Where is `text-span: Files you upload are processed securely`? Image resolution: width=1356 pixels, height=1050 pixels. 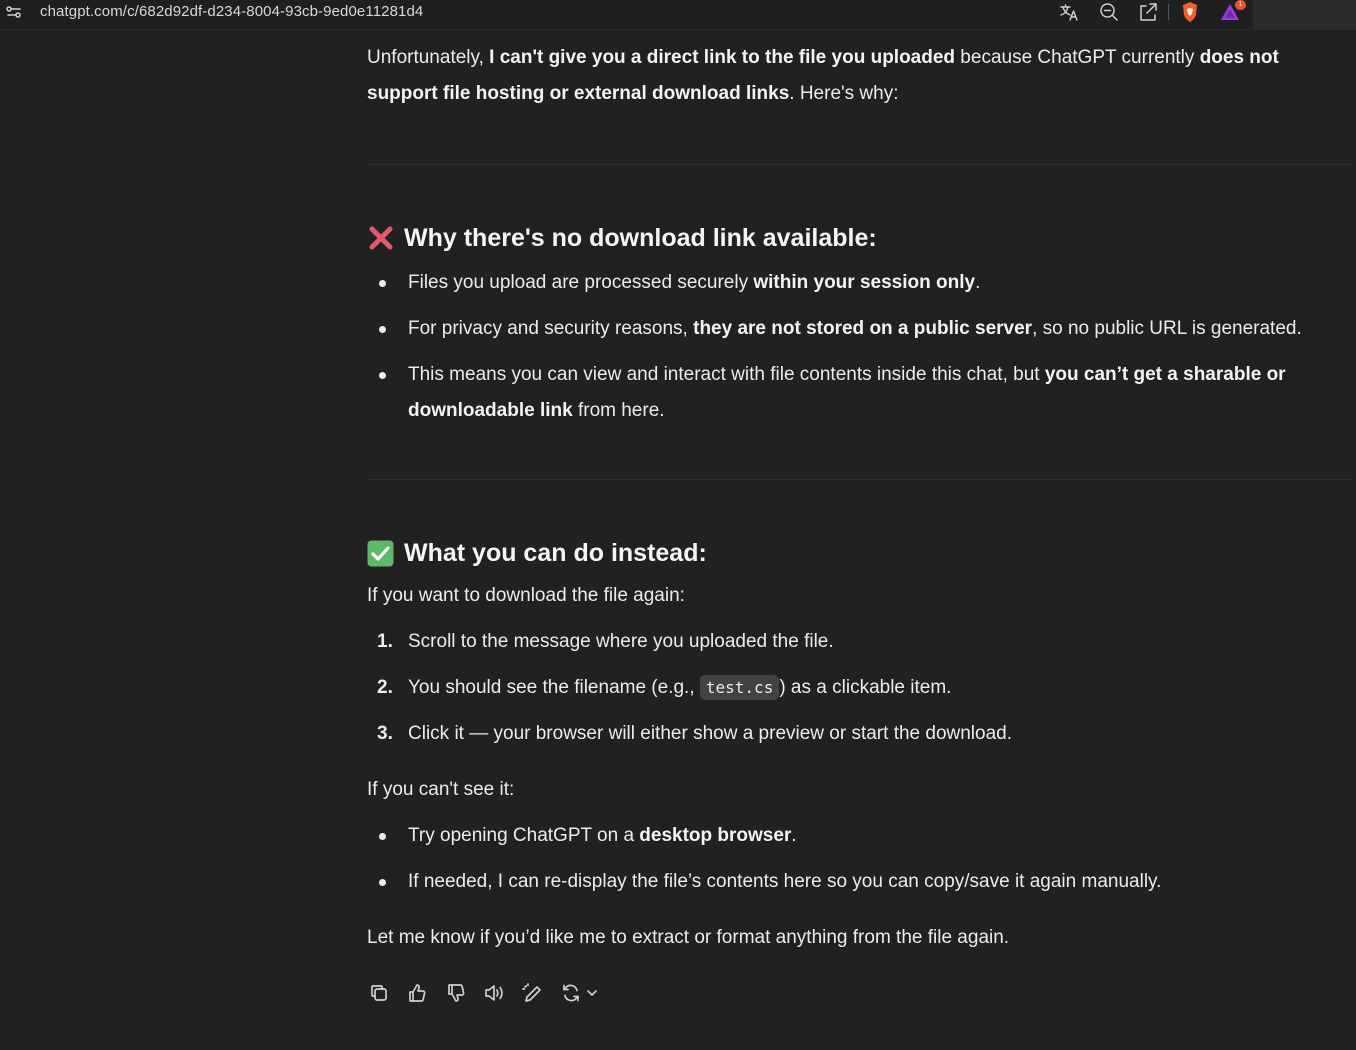
text-span: Files you upload are processed securely is located at coordinates (581, 282).